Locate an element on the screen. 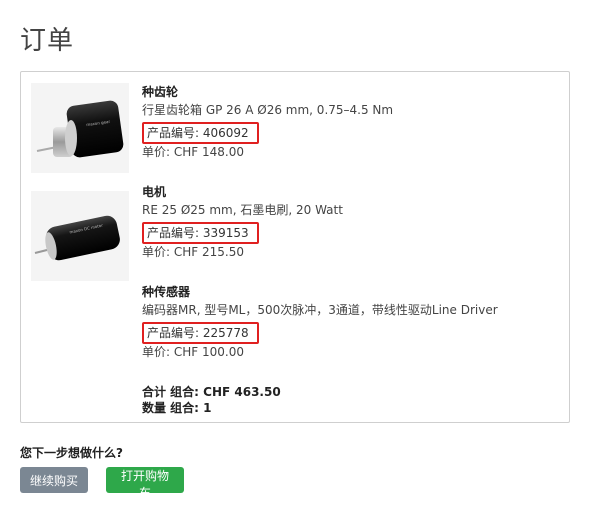 This screenshot has width=610, height=509. item-product-number: 产品编号: 339153 is located at coordinates (198, 233).